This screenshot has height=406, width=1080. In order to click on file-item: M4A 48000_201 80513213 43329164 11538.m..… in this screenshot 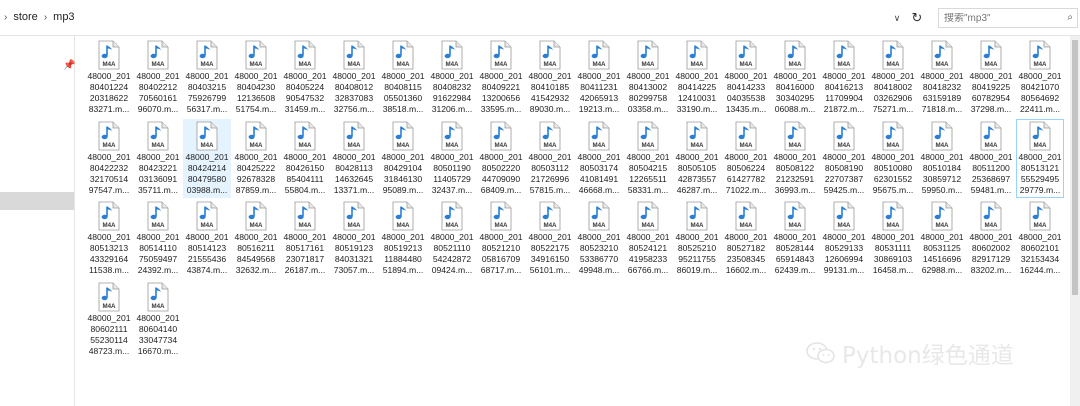, I will do `click(109, 238)`.